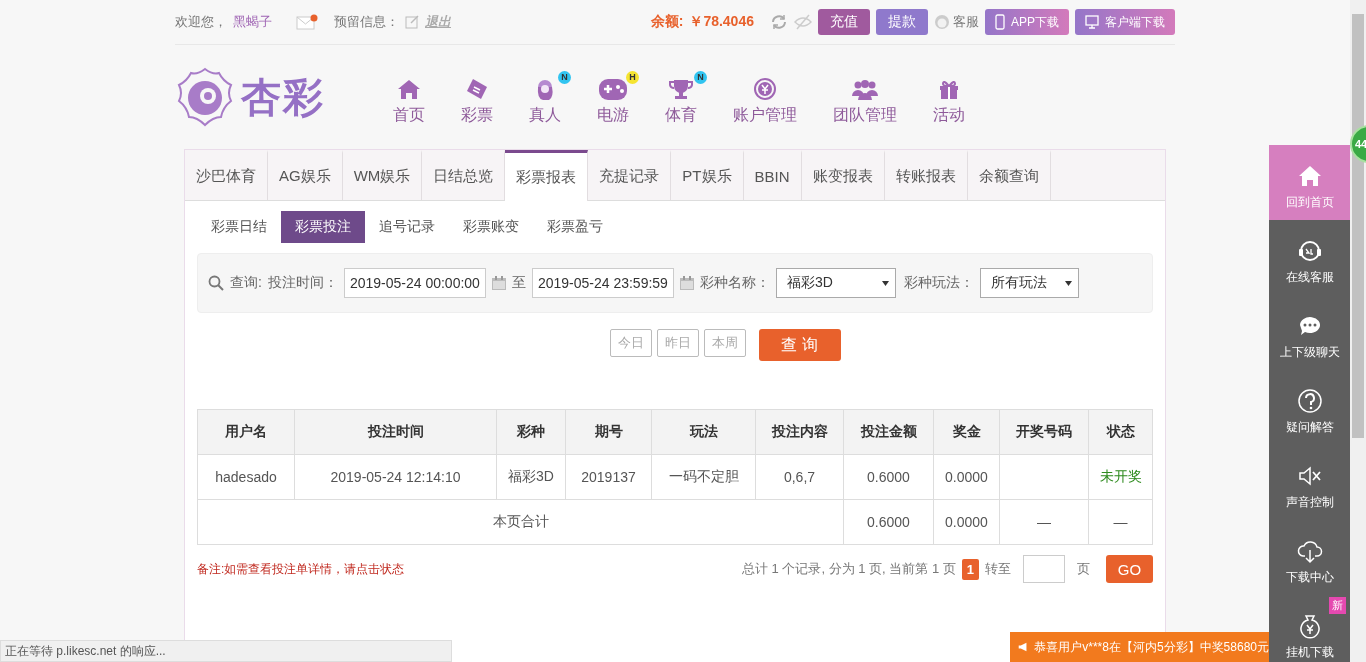 This screenshot has width=1366, height=662. I want to click on nav-item: N 体育, so click(681, 97).